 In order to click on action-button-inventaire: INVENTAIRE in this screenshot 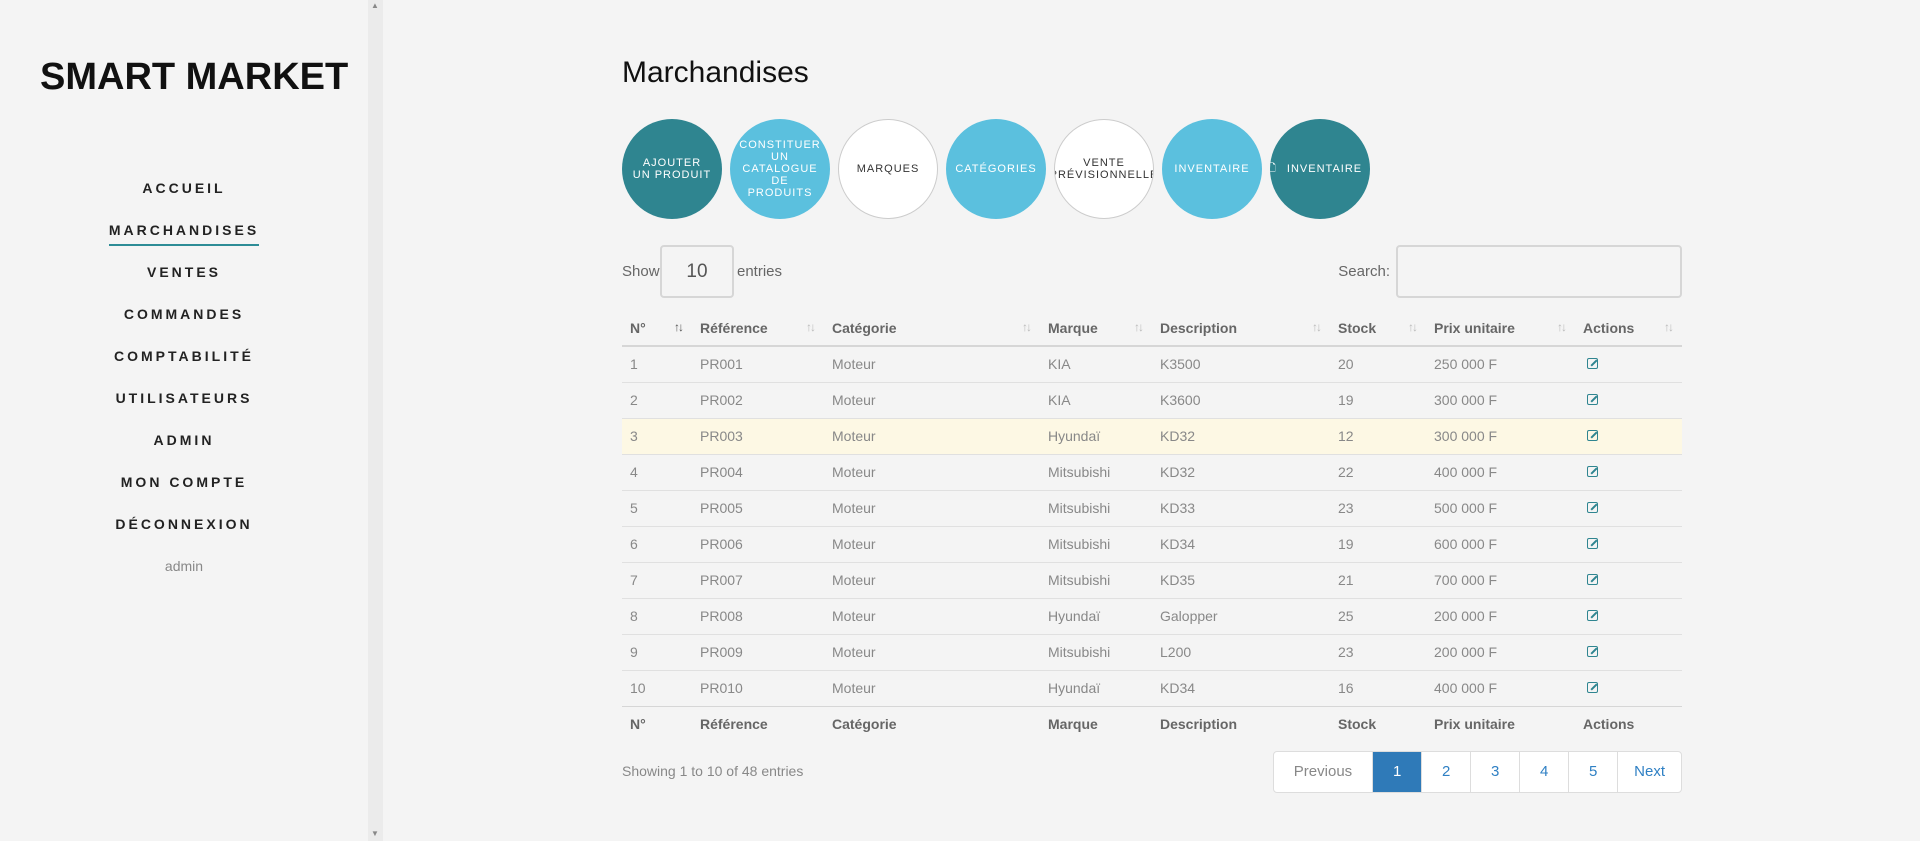, I will do `click(1212, 169)`.